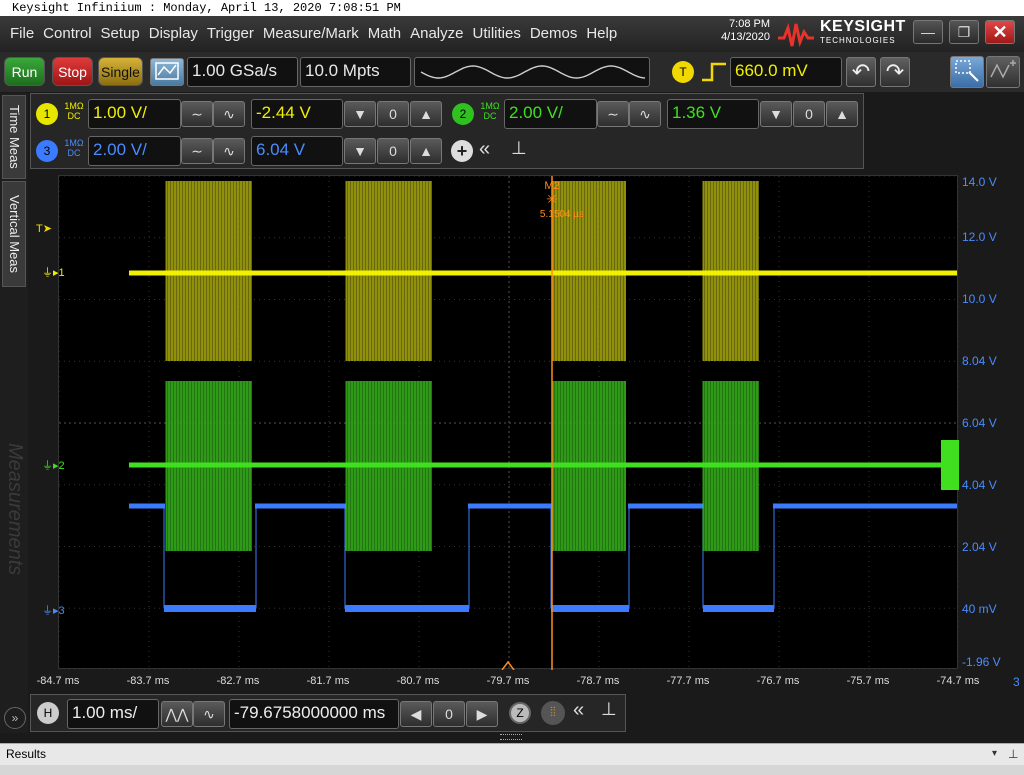  What do you see at coordinates (197, 114) in the screenshot?
I see `ch1-scale-coarse-button: ∼` at bounding box center [197, 114].